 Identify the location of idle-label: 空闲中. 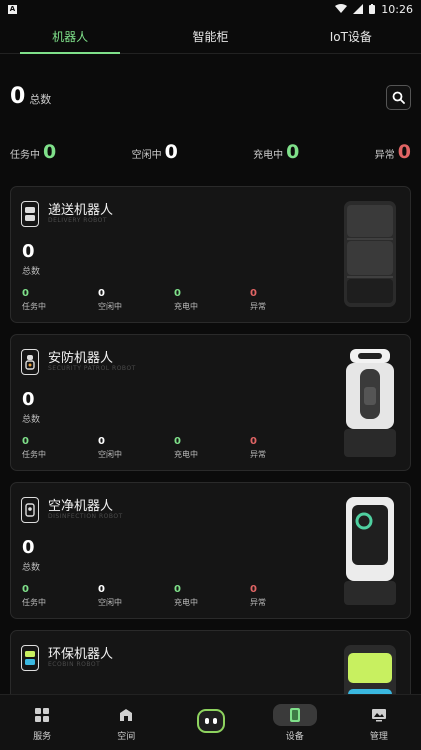
(146, 155).